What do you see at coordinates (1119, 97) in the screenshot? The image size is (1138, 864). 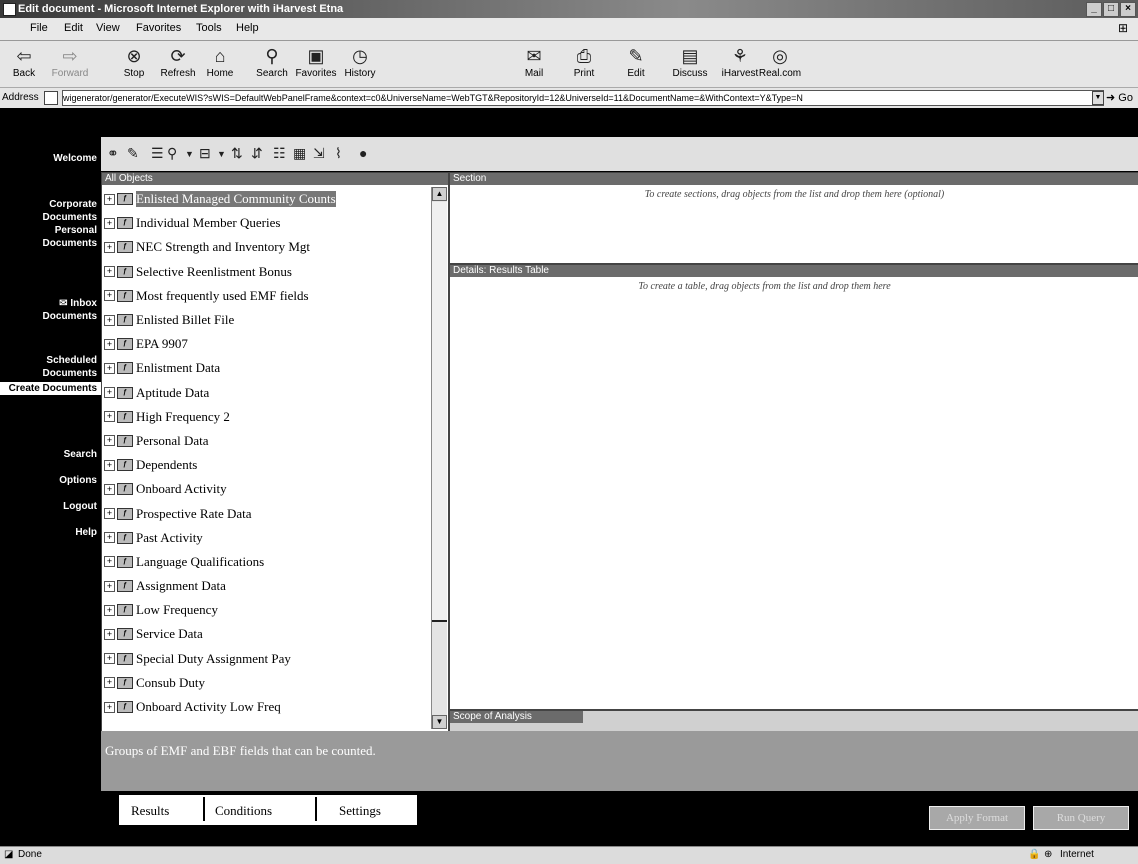 I see `go-button: ➜ Go` at bounding box center [1119, 97].